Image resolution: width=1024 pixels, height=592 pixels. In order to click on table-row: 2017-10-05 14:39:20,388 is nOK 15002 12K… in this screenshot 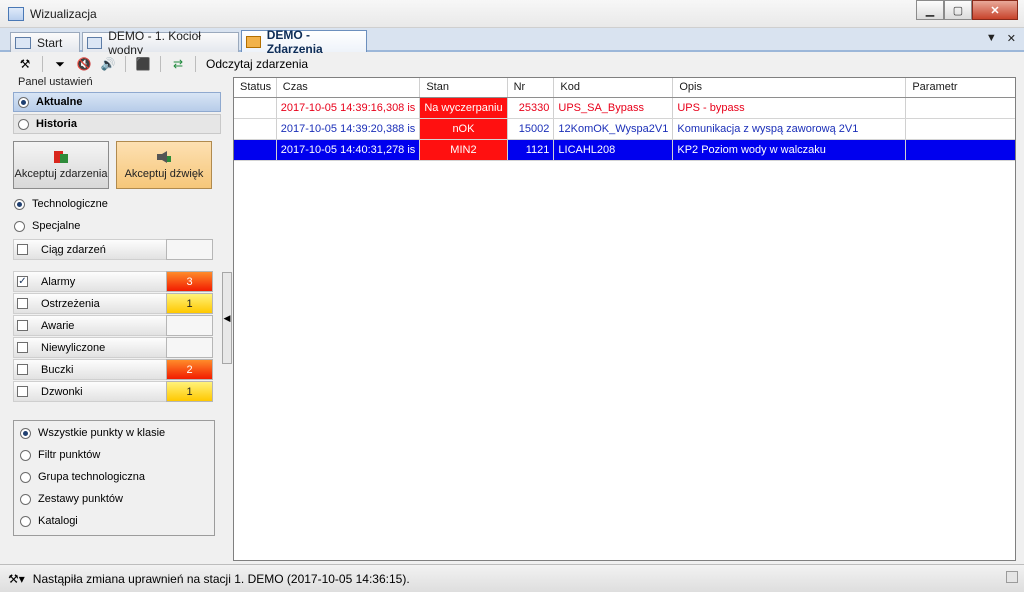, I will do `click(624, 129)`.